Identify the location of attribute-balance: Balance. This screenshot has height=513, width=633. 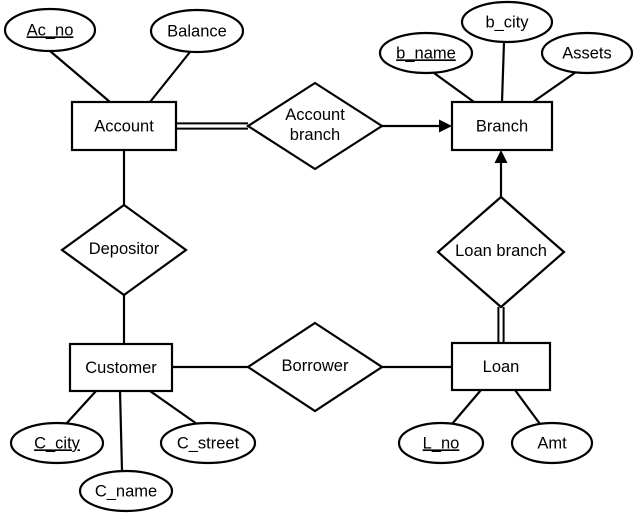
(197, 31).